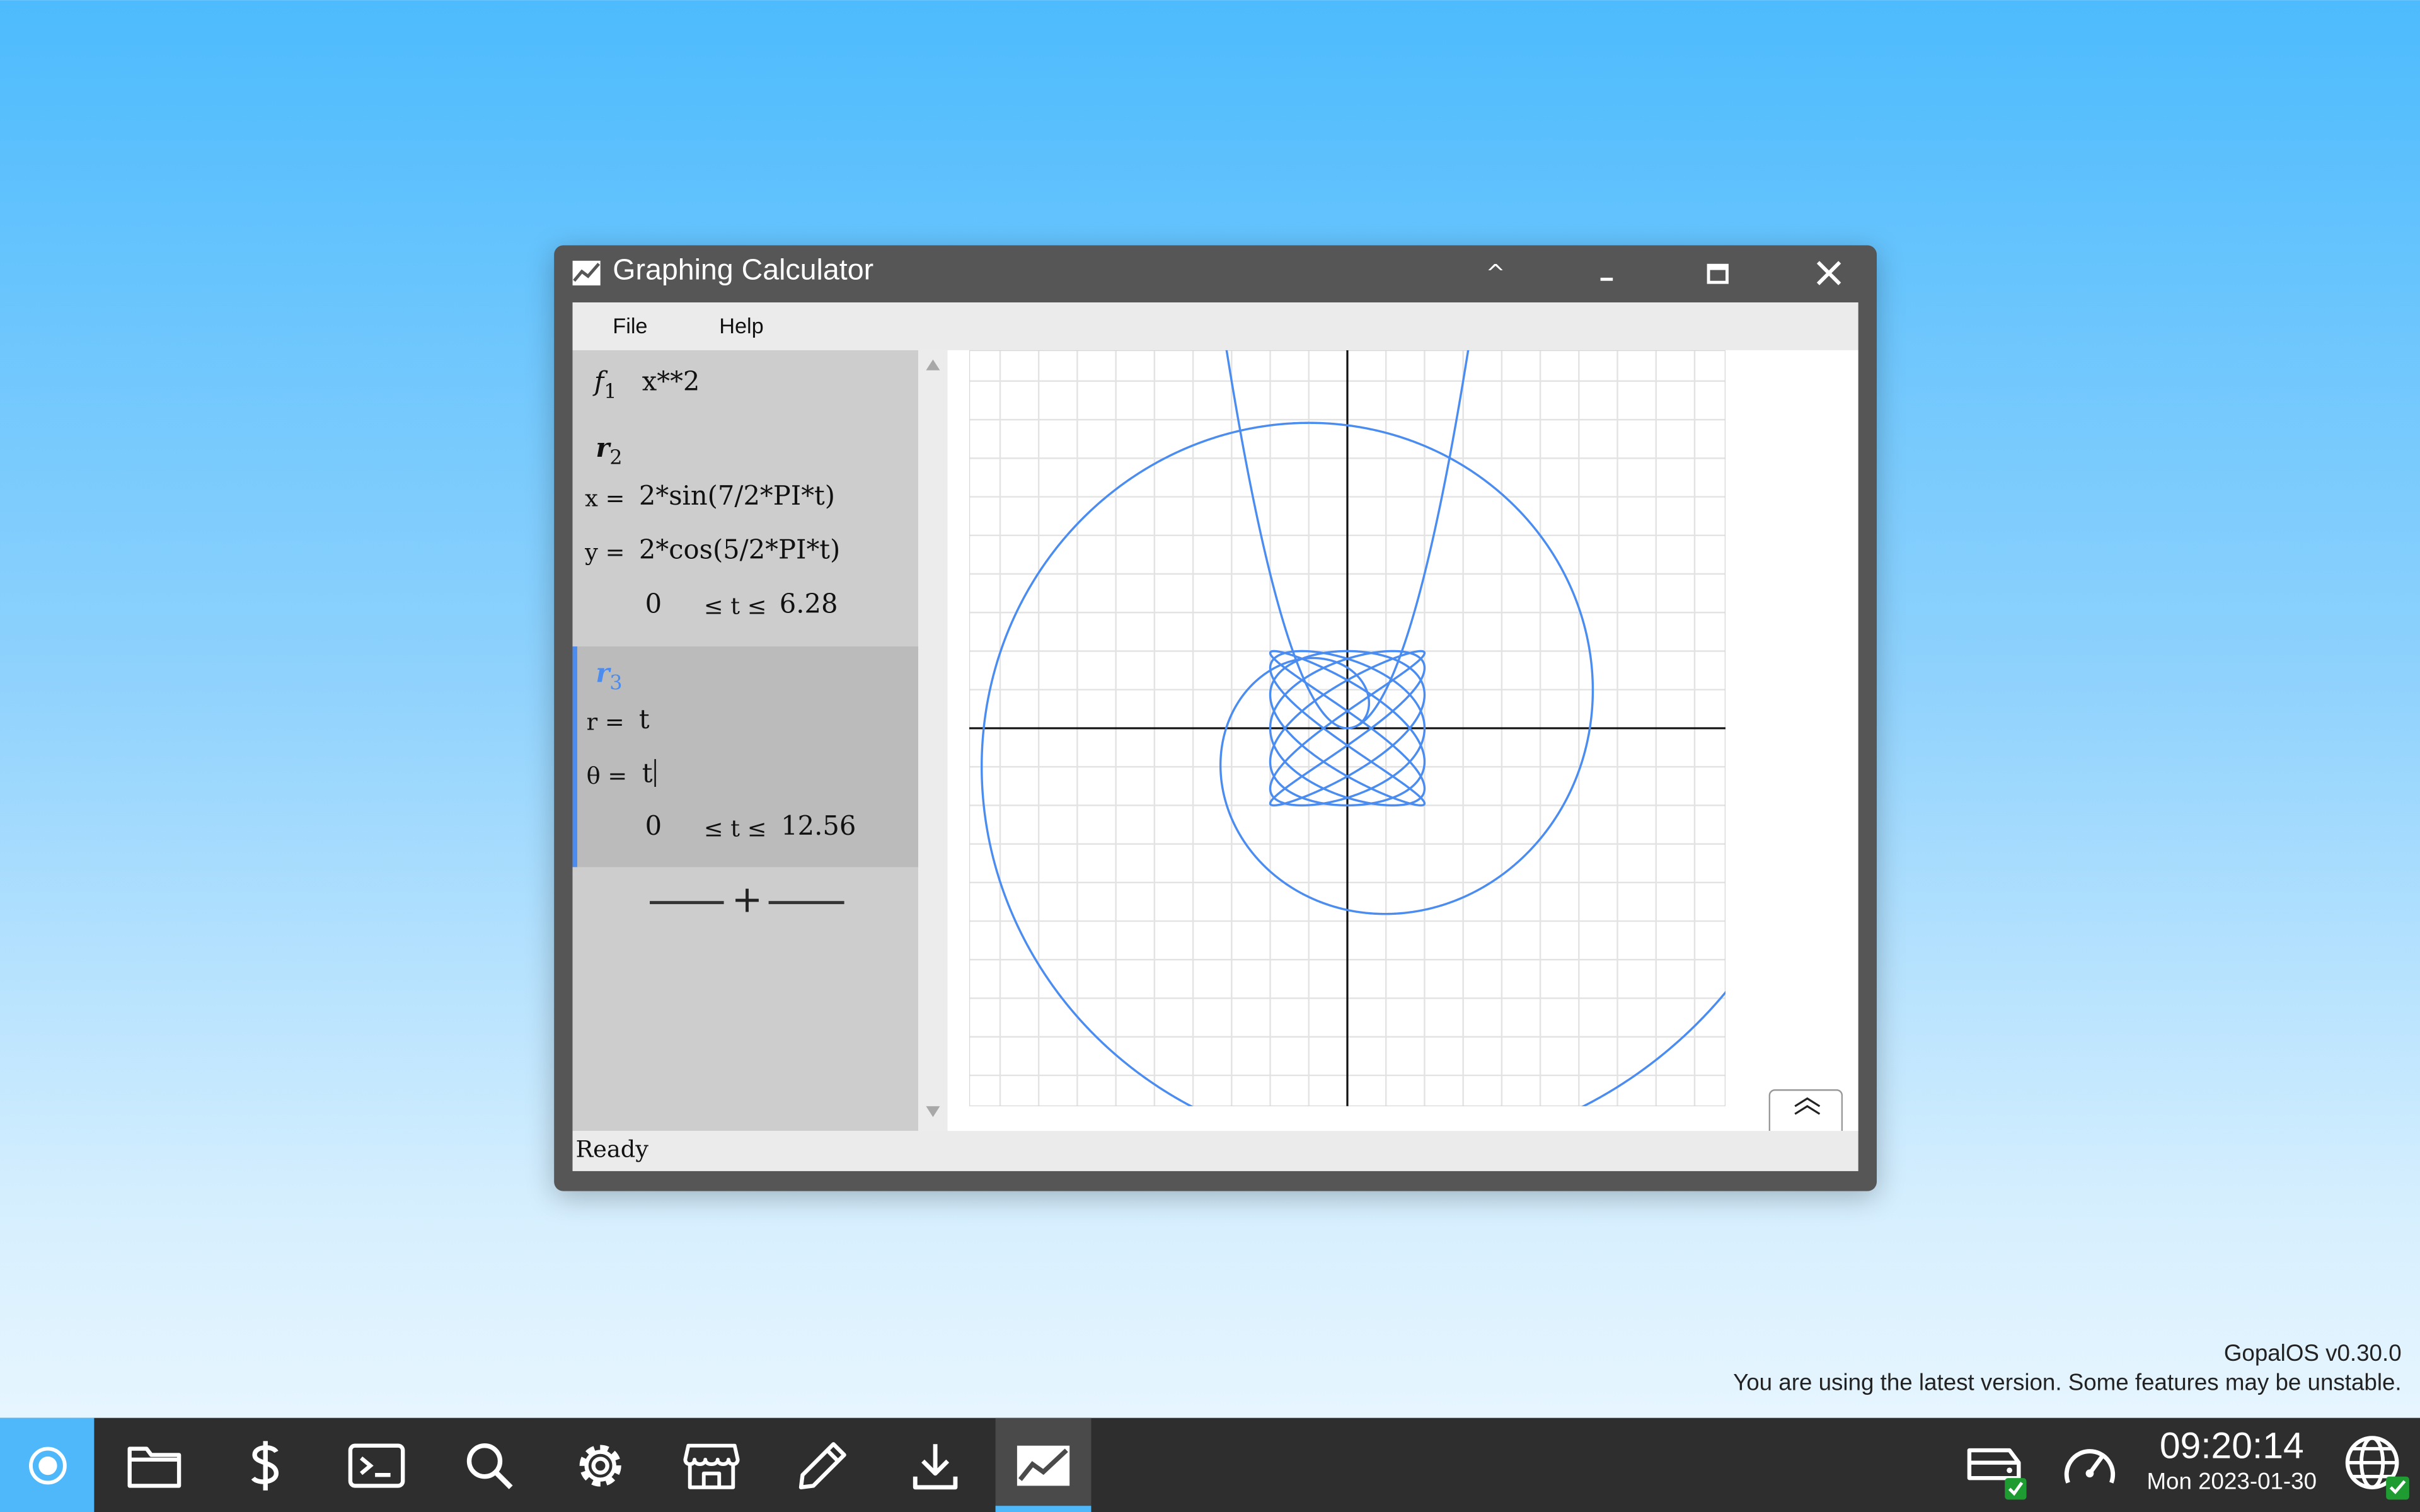  I want to click on start-icon, so click(47, 1465).